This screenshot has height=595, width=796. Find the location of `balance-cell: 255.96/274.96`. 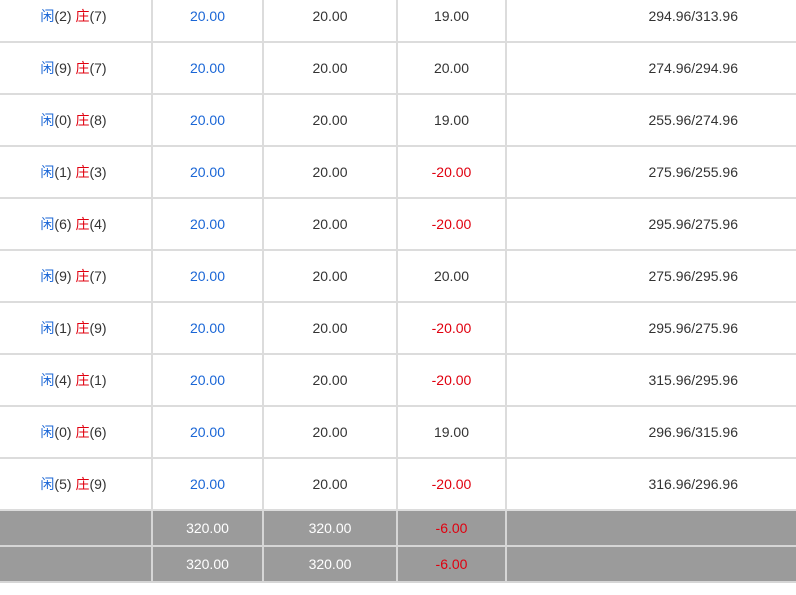

balance-cell: 255.96/274.96 is located at coordinates (650, 120).